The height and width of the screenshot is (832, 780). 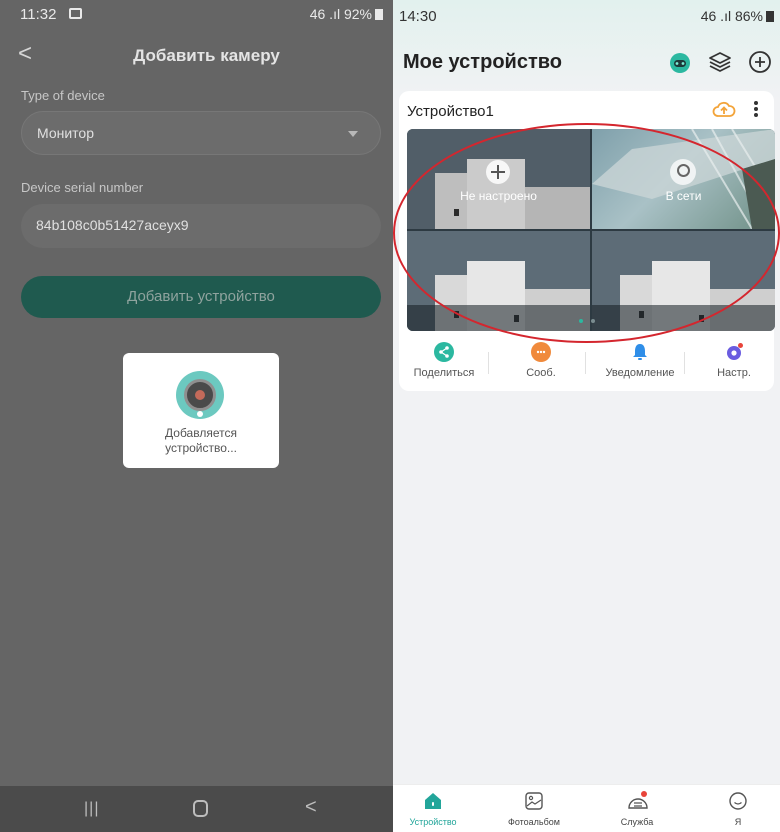 I want to click on serial-label: Device serial number, so click(x=82, y=187).